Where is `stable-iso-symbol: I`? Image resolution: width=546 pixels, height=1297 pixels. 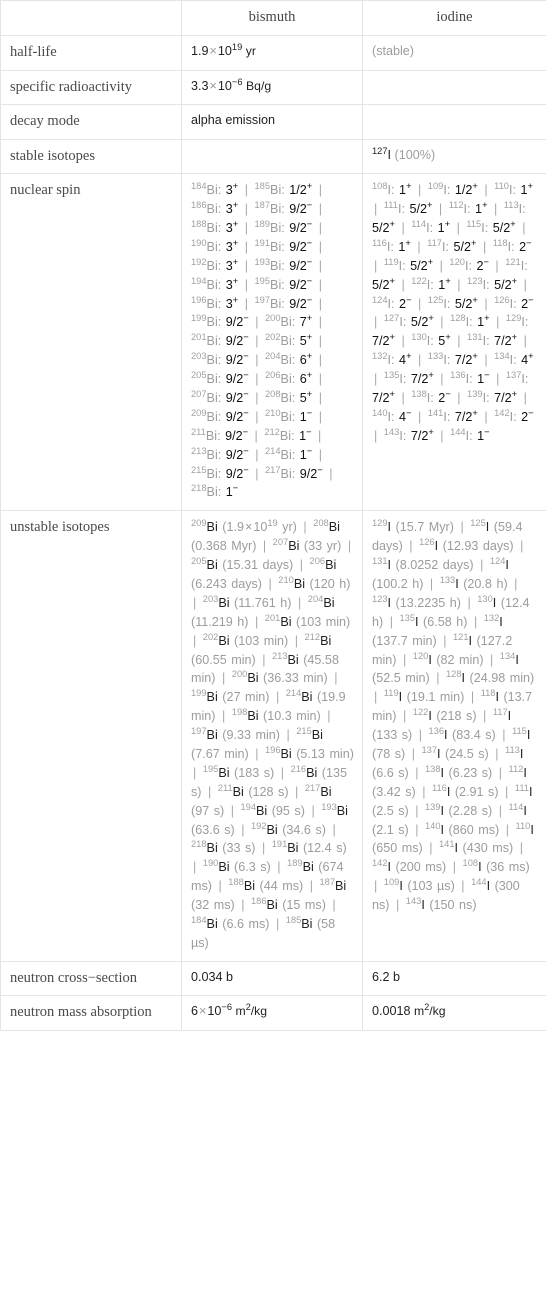 stable-iso-symbol: I is located at coordinates (389, 154).